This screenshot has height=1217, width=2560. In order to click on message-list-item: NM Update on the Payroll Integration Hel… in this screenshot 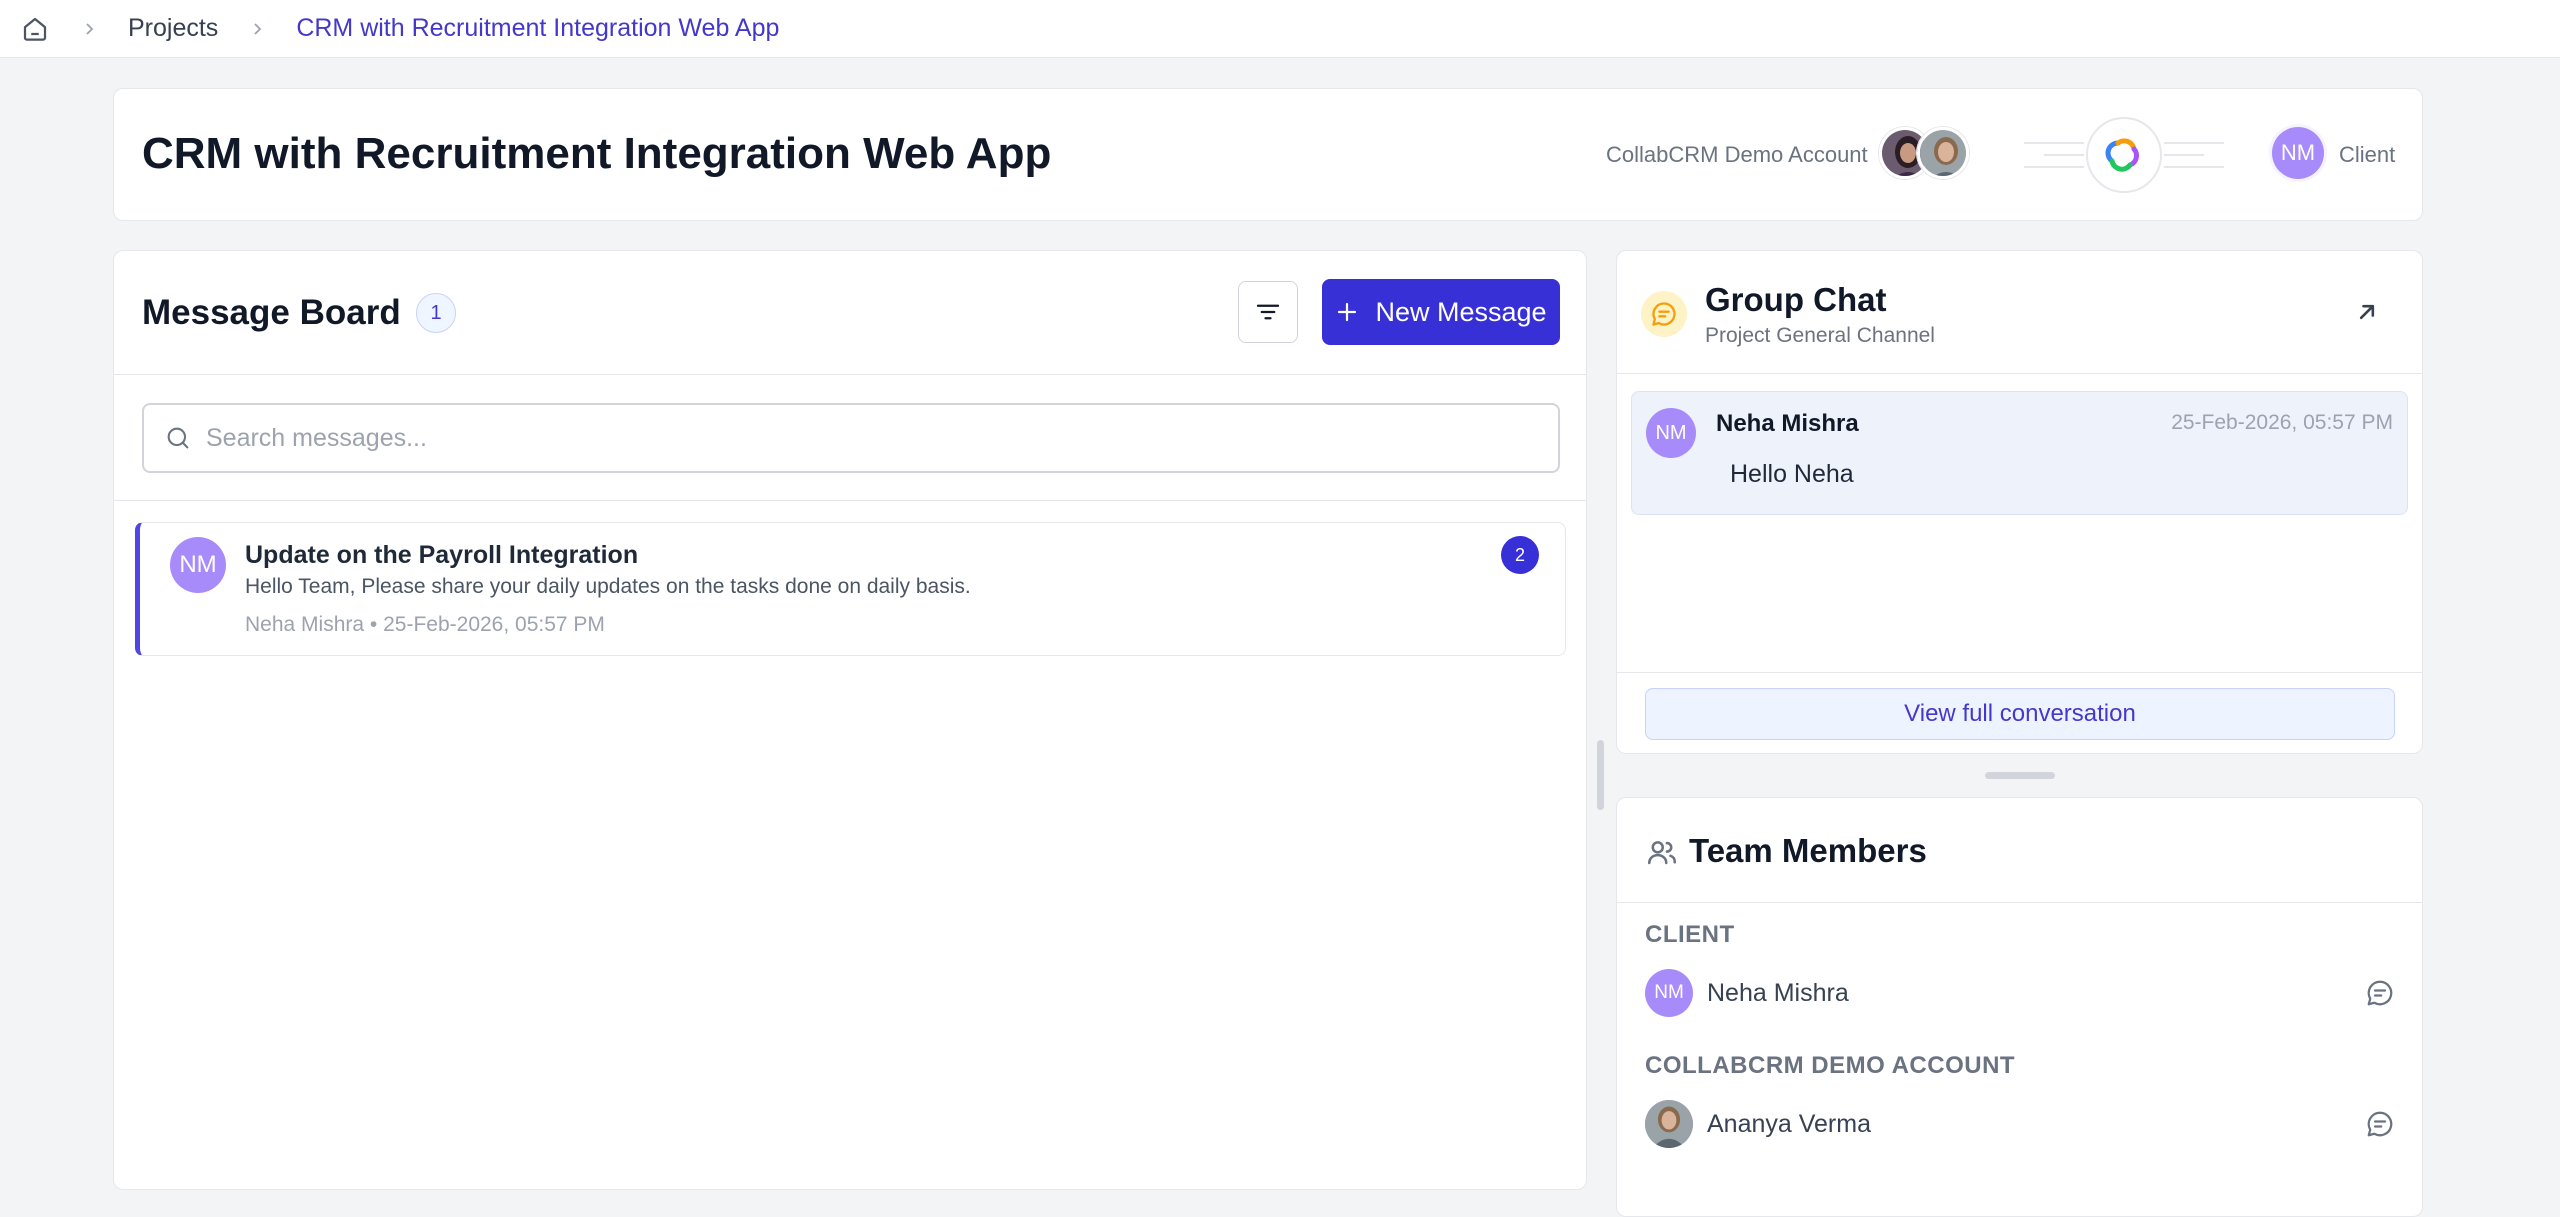, I will do `click(850, 589)`.